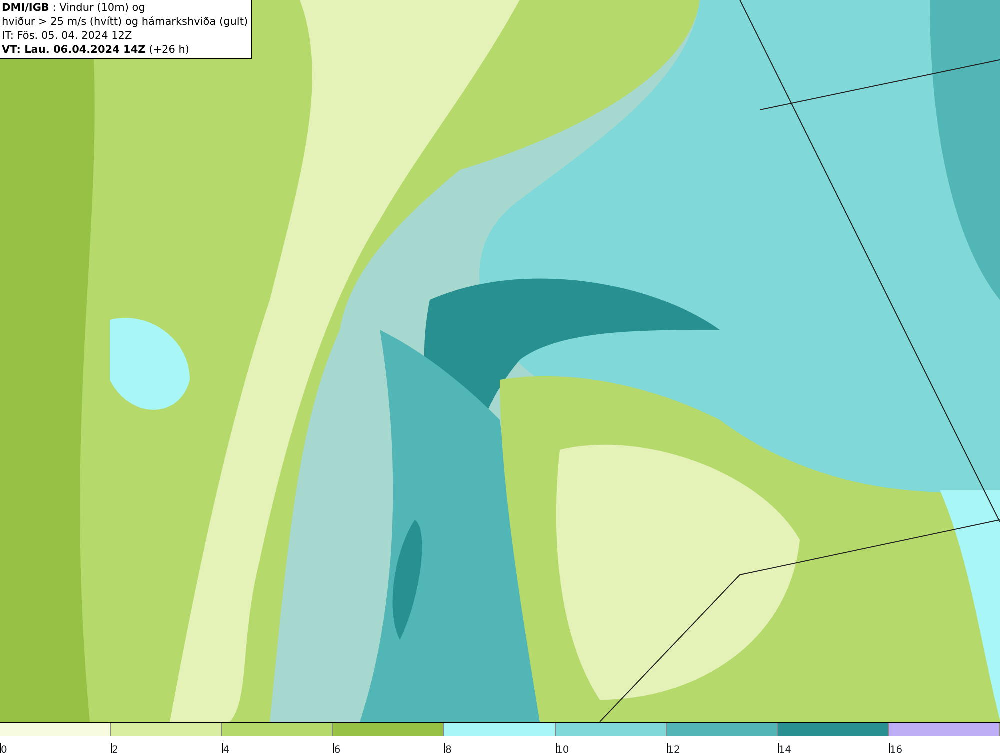 The width and height of the screenshot is (1000, 753). Describe the element at coordinates (114, 748) in the screenshot. I see `legend-label: 2` at that location.